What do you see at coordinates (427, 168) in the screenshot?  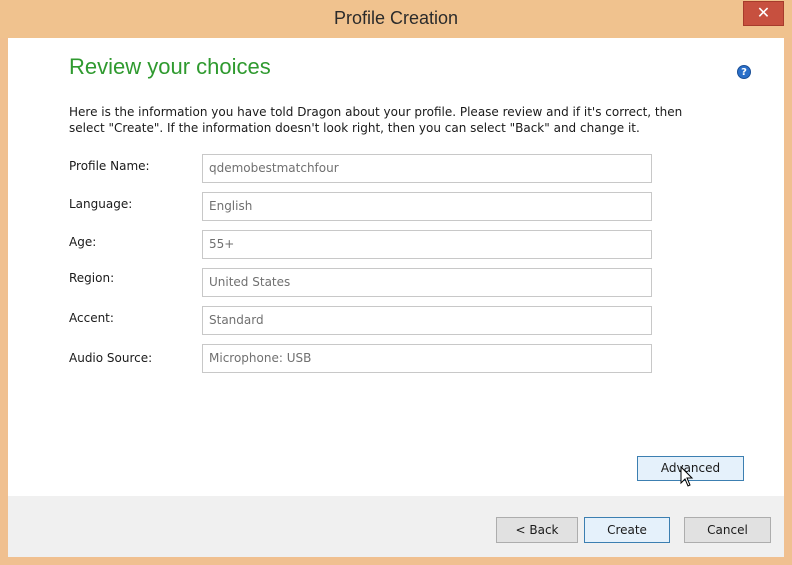 I see `profile-name-field: qdemobestmatchfour` at bounding box center [427, 168].